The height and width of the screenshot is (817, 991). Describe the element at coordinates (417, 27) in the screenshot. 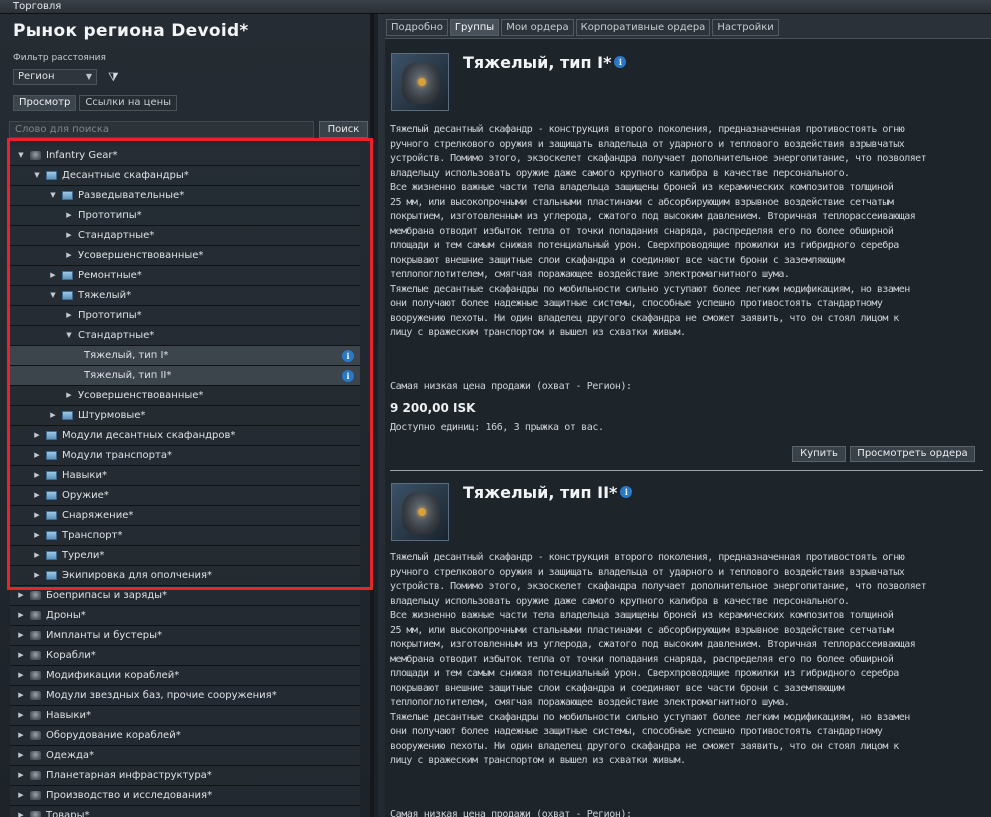

I see `tab-details: Подробно` at that location.